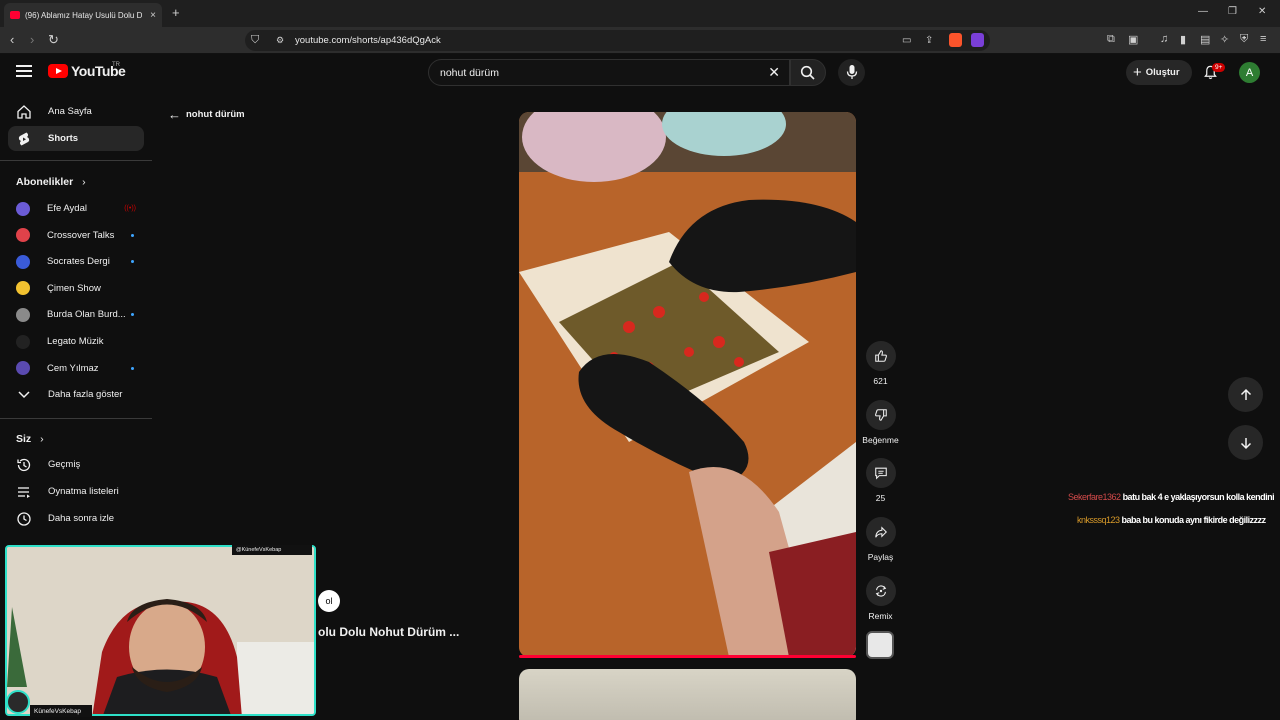 Image resolution: width=1280 pixels, height=720 pixels. I want to click on extensions-icon: ⧉, so click(1111, 39).